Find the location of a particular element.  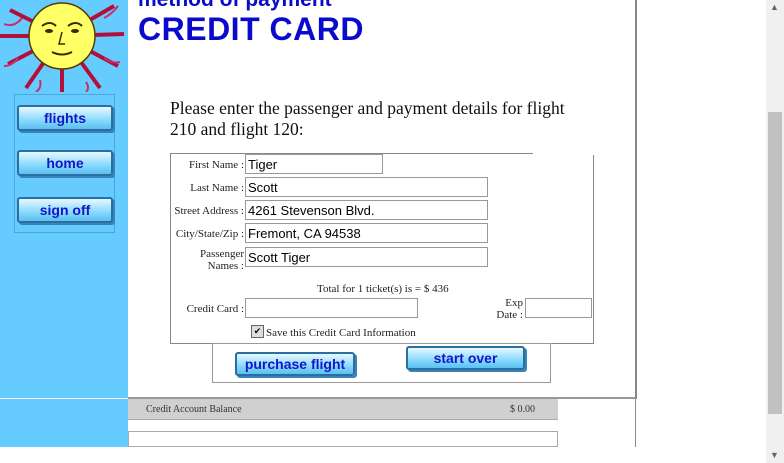

exp-label-line1: Exp is located at coordinates (514, 303).